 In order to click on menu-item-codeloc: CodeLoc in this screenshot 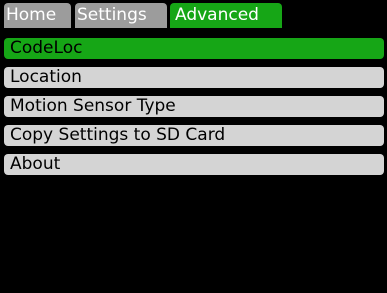, I will do `click(194, 48)`.